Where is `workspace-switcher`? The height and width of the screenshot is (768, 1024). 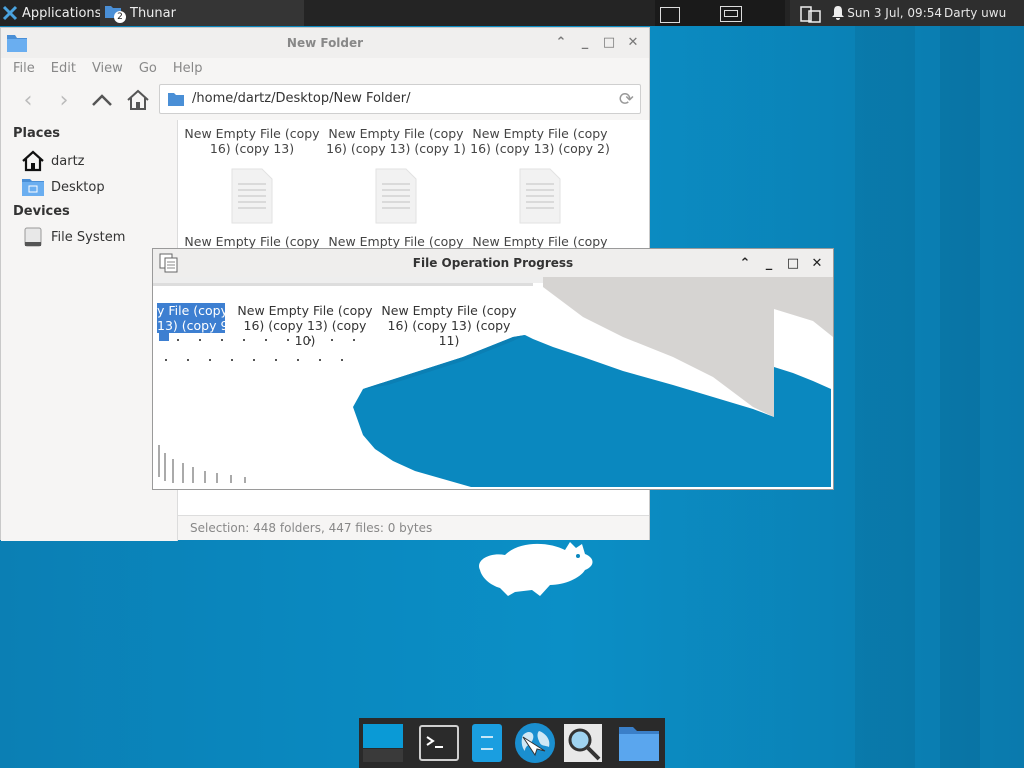 workspace-switcher is located at coordinates (720, 13).